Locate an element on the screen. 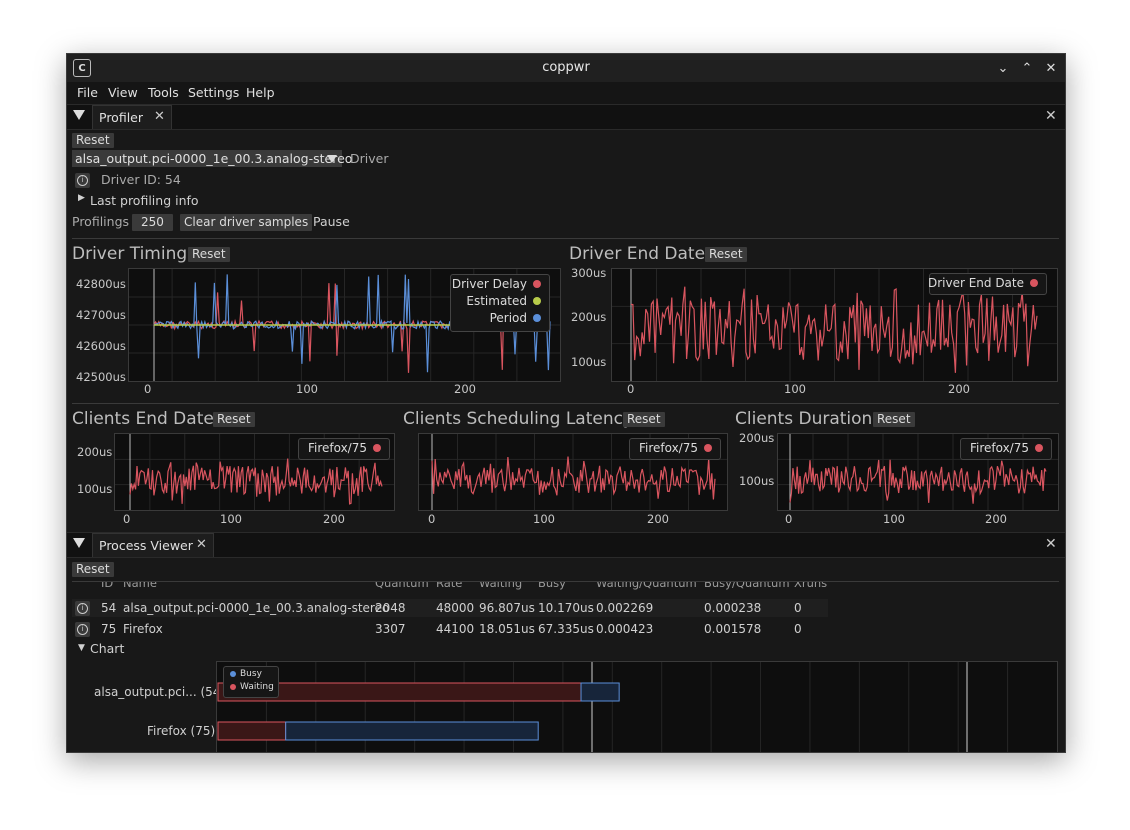 The image size is (1130, 830). tab-profiler: Profiler ✕ is located at coordinates (132, 117).